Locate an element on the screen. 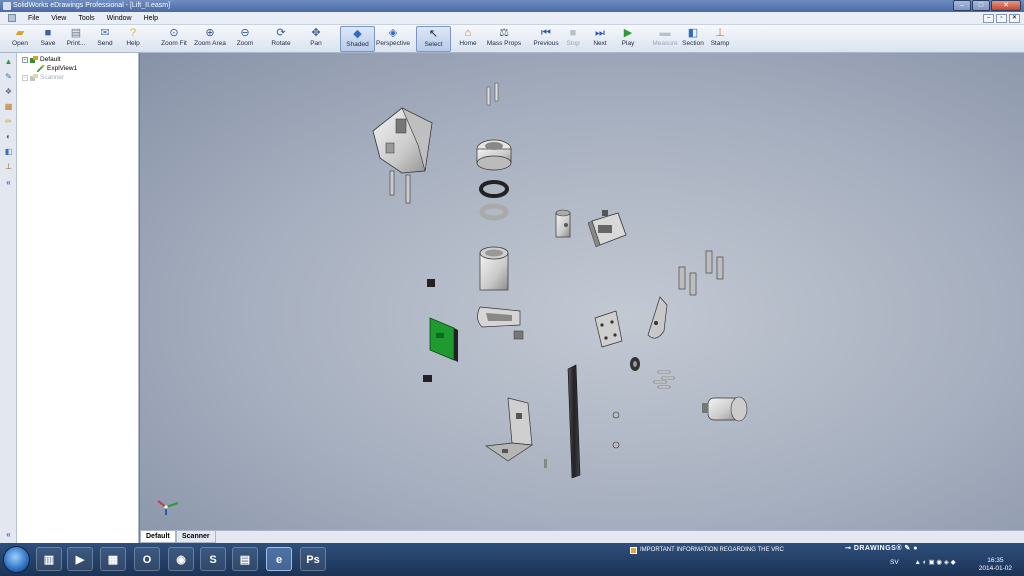 This screenshot has height=576, width=1024. notification-bar: IMPORTANT INFORMATION REGARDING THE VRC is located at coordinates (732, 550).